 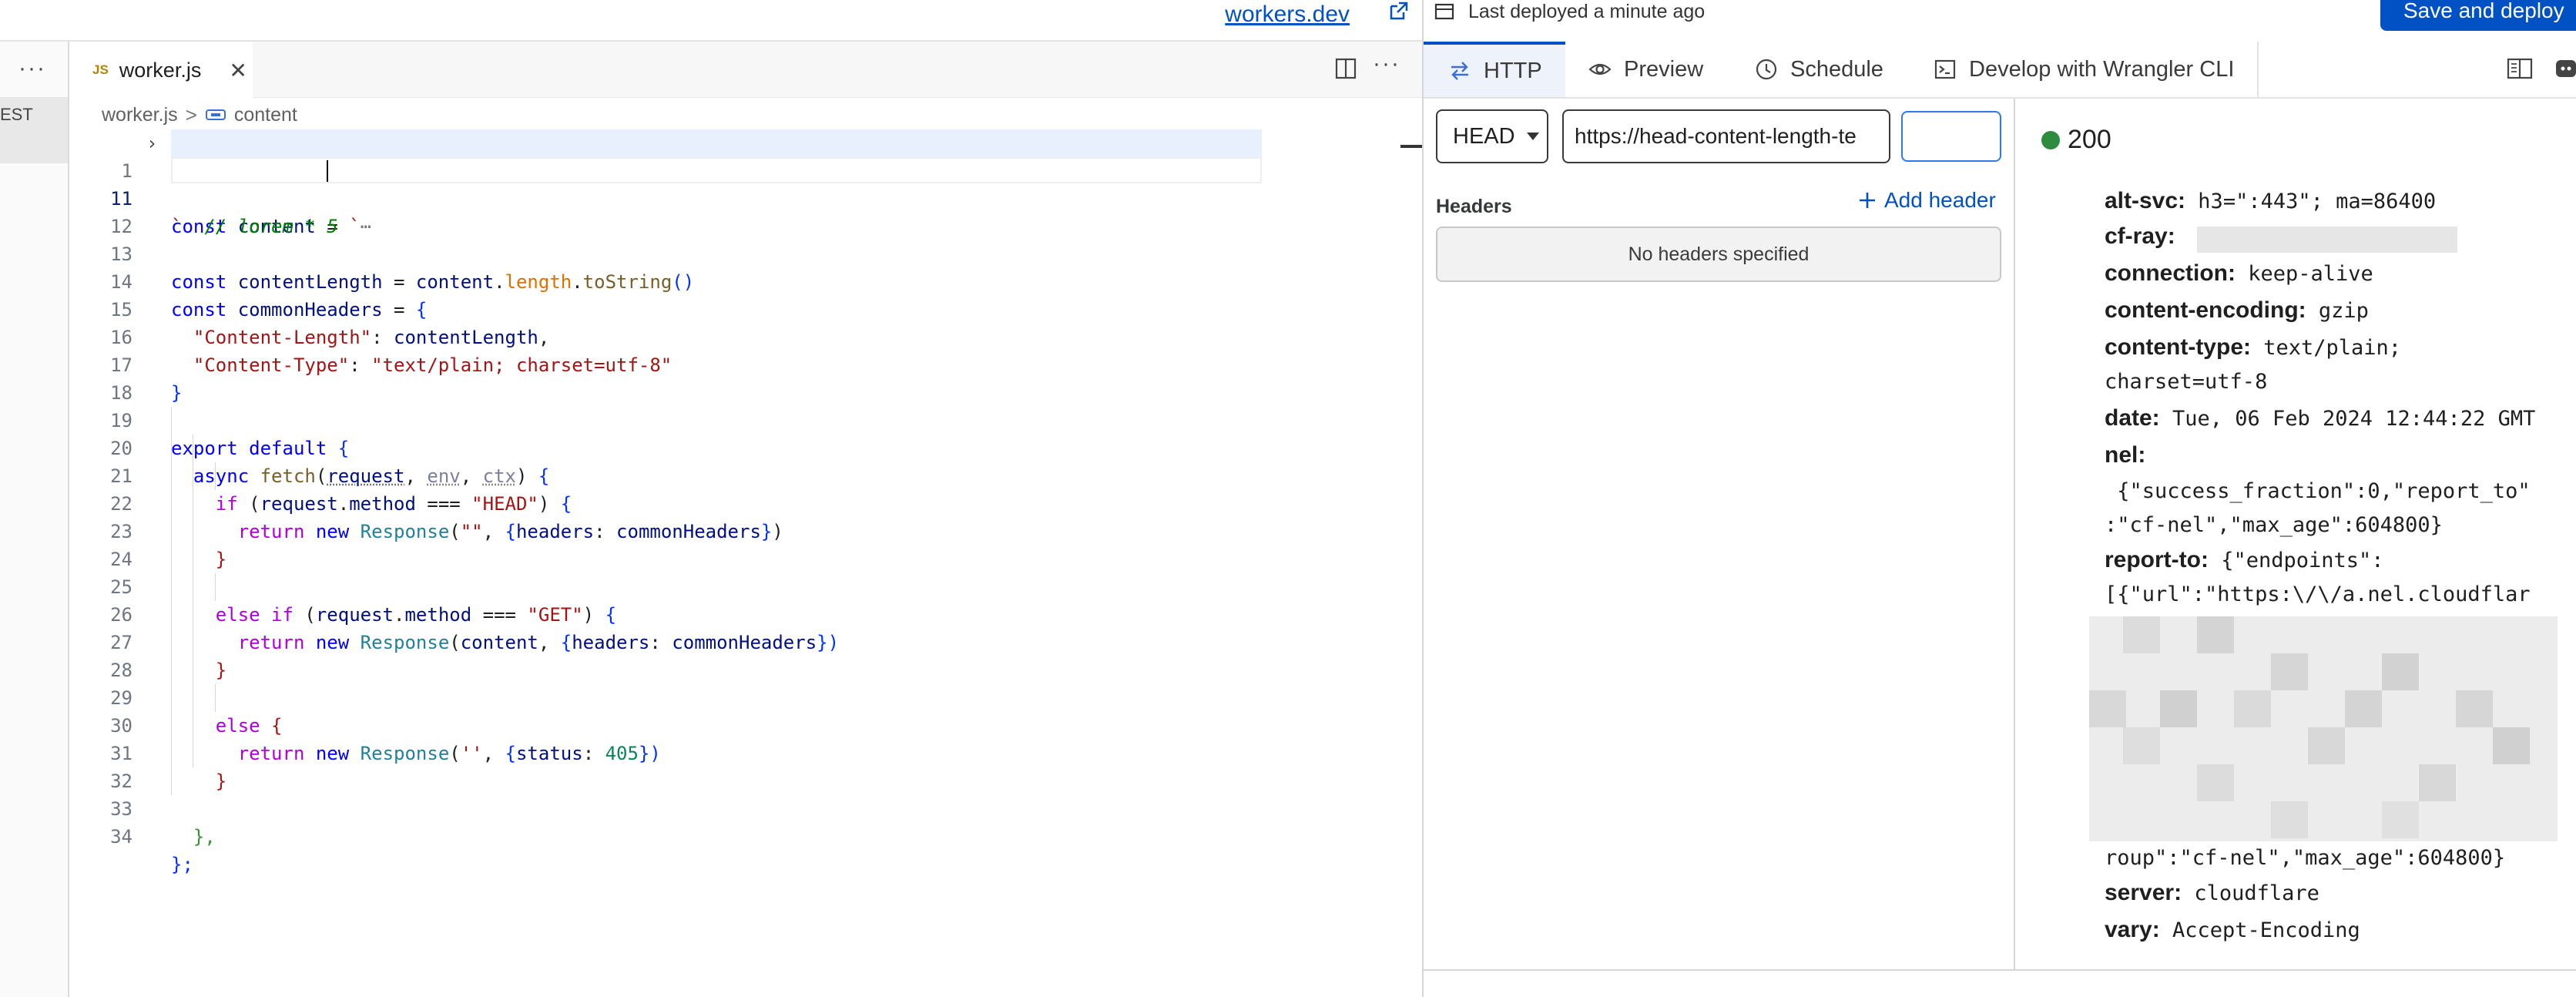 What do you see at coordinates (32, 69) in the screenshot?
I see `sidebar-more-button: ···` at bounding box center [32, 69].